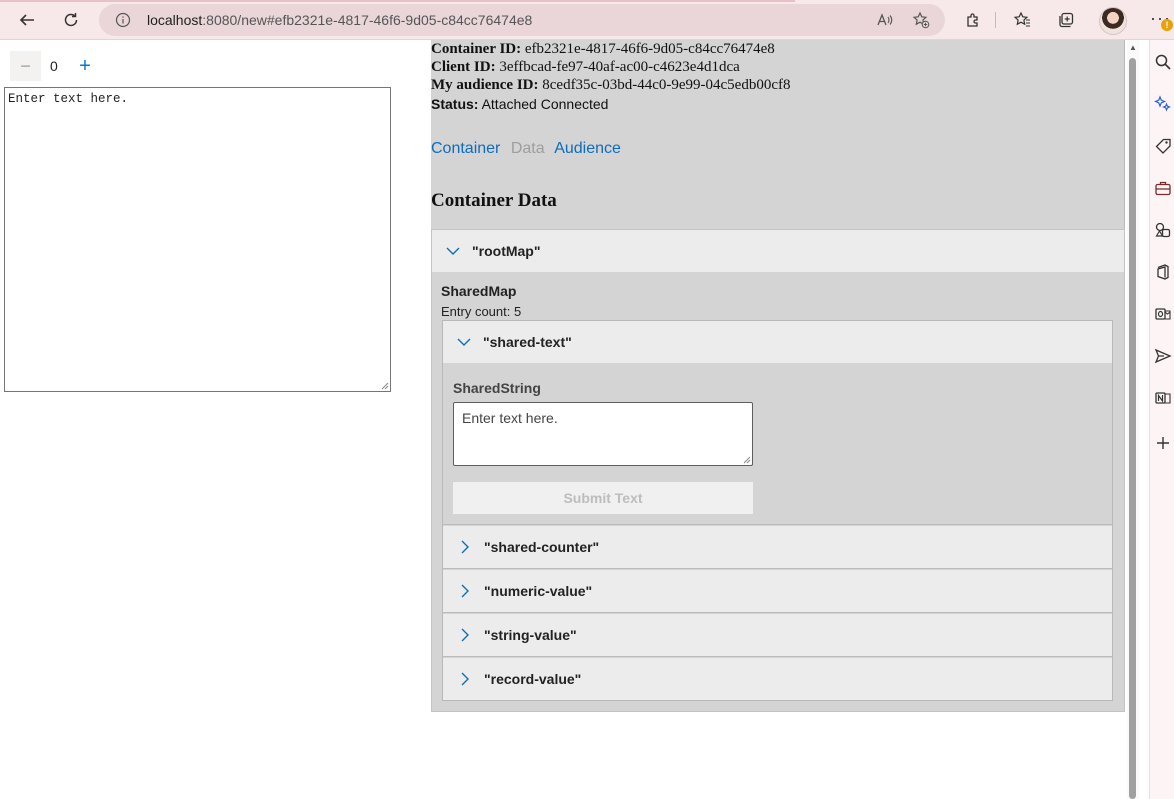 The image size is (1174, 799). Describe the element at coordinates (533, 679) in the screenshot. I see `entry-key: "record-value"` at that location.